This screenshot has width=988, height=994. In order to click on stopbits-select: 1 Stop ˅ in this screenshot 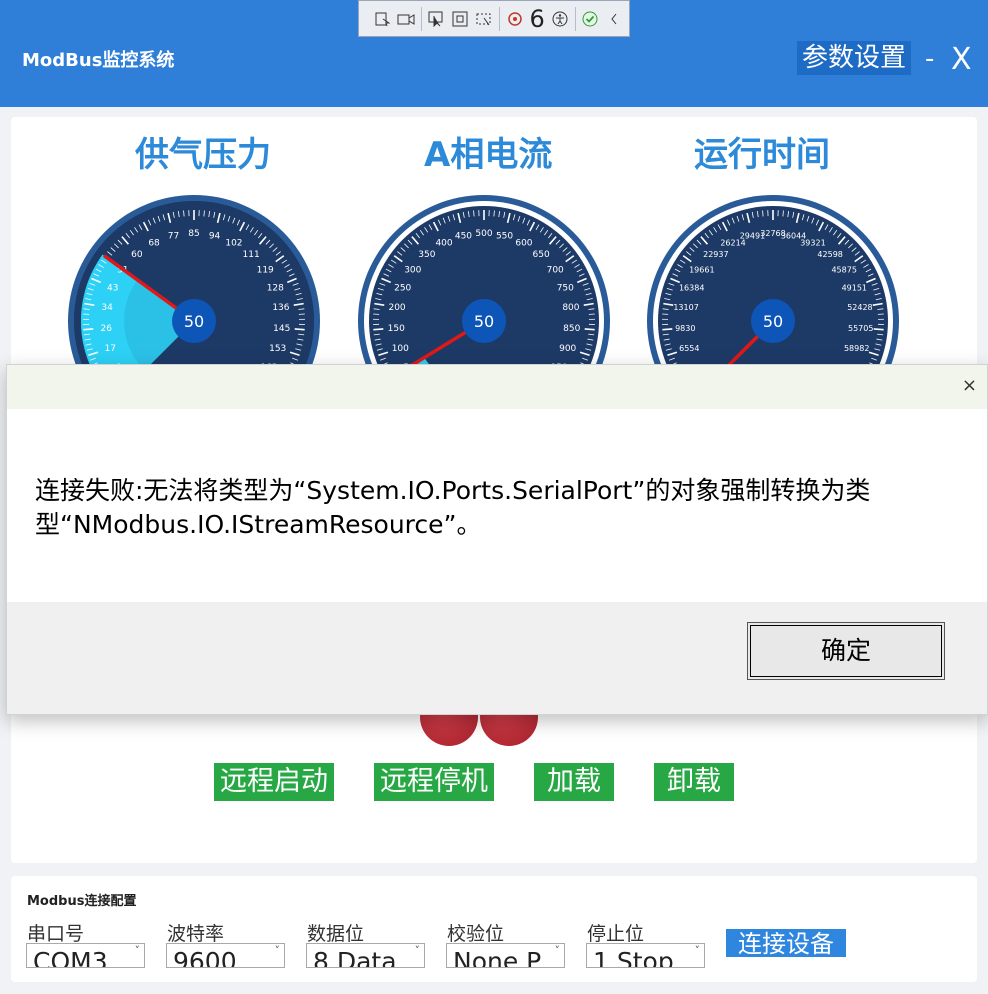, I will do `click(645, 955)`.